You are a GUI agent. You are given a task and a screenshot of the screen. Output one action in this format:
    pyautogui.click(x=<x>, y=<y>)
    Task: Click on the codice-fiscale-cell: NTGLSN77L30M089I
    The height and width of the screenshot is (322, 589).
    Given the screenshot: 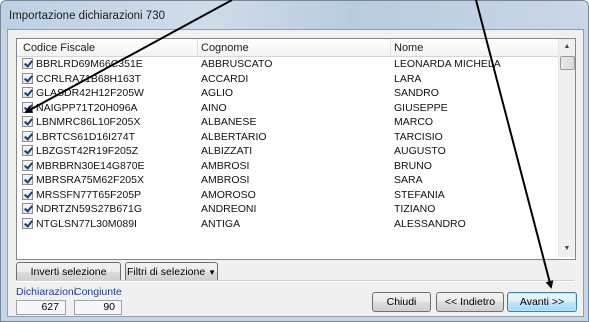 What is the action you would take?
    pyautogui.click(x=86, y=223)
    